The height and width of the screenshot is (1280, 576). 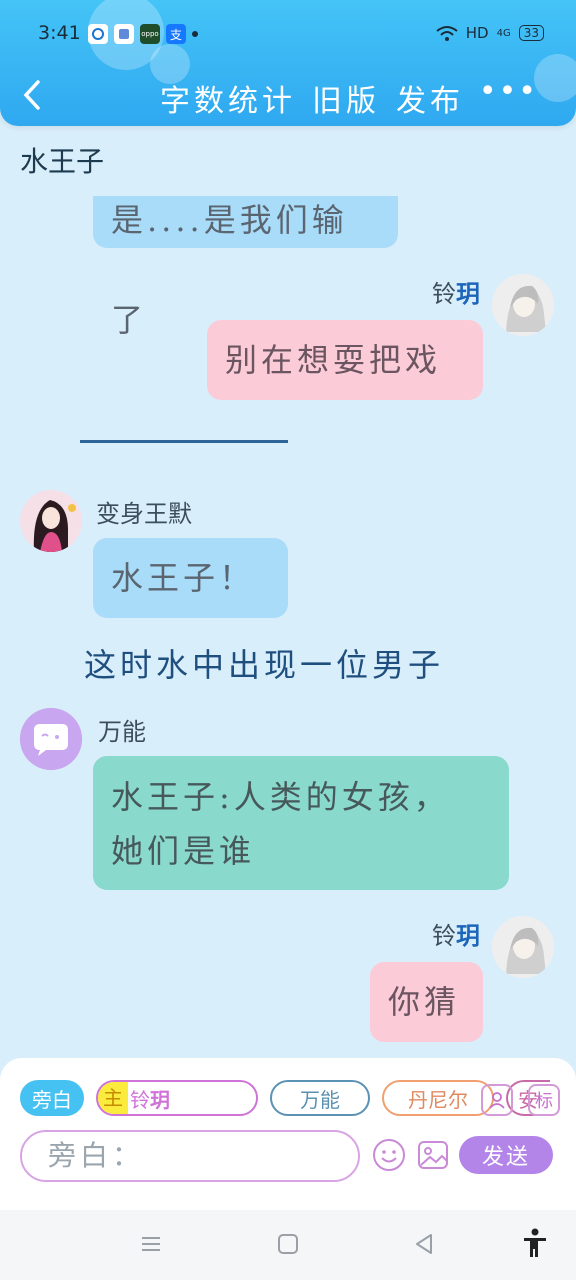 I want to click on battery-icon: 33, so click(x=531, y=33).